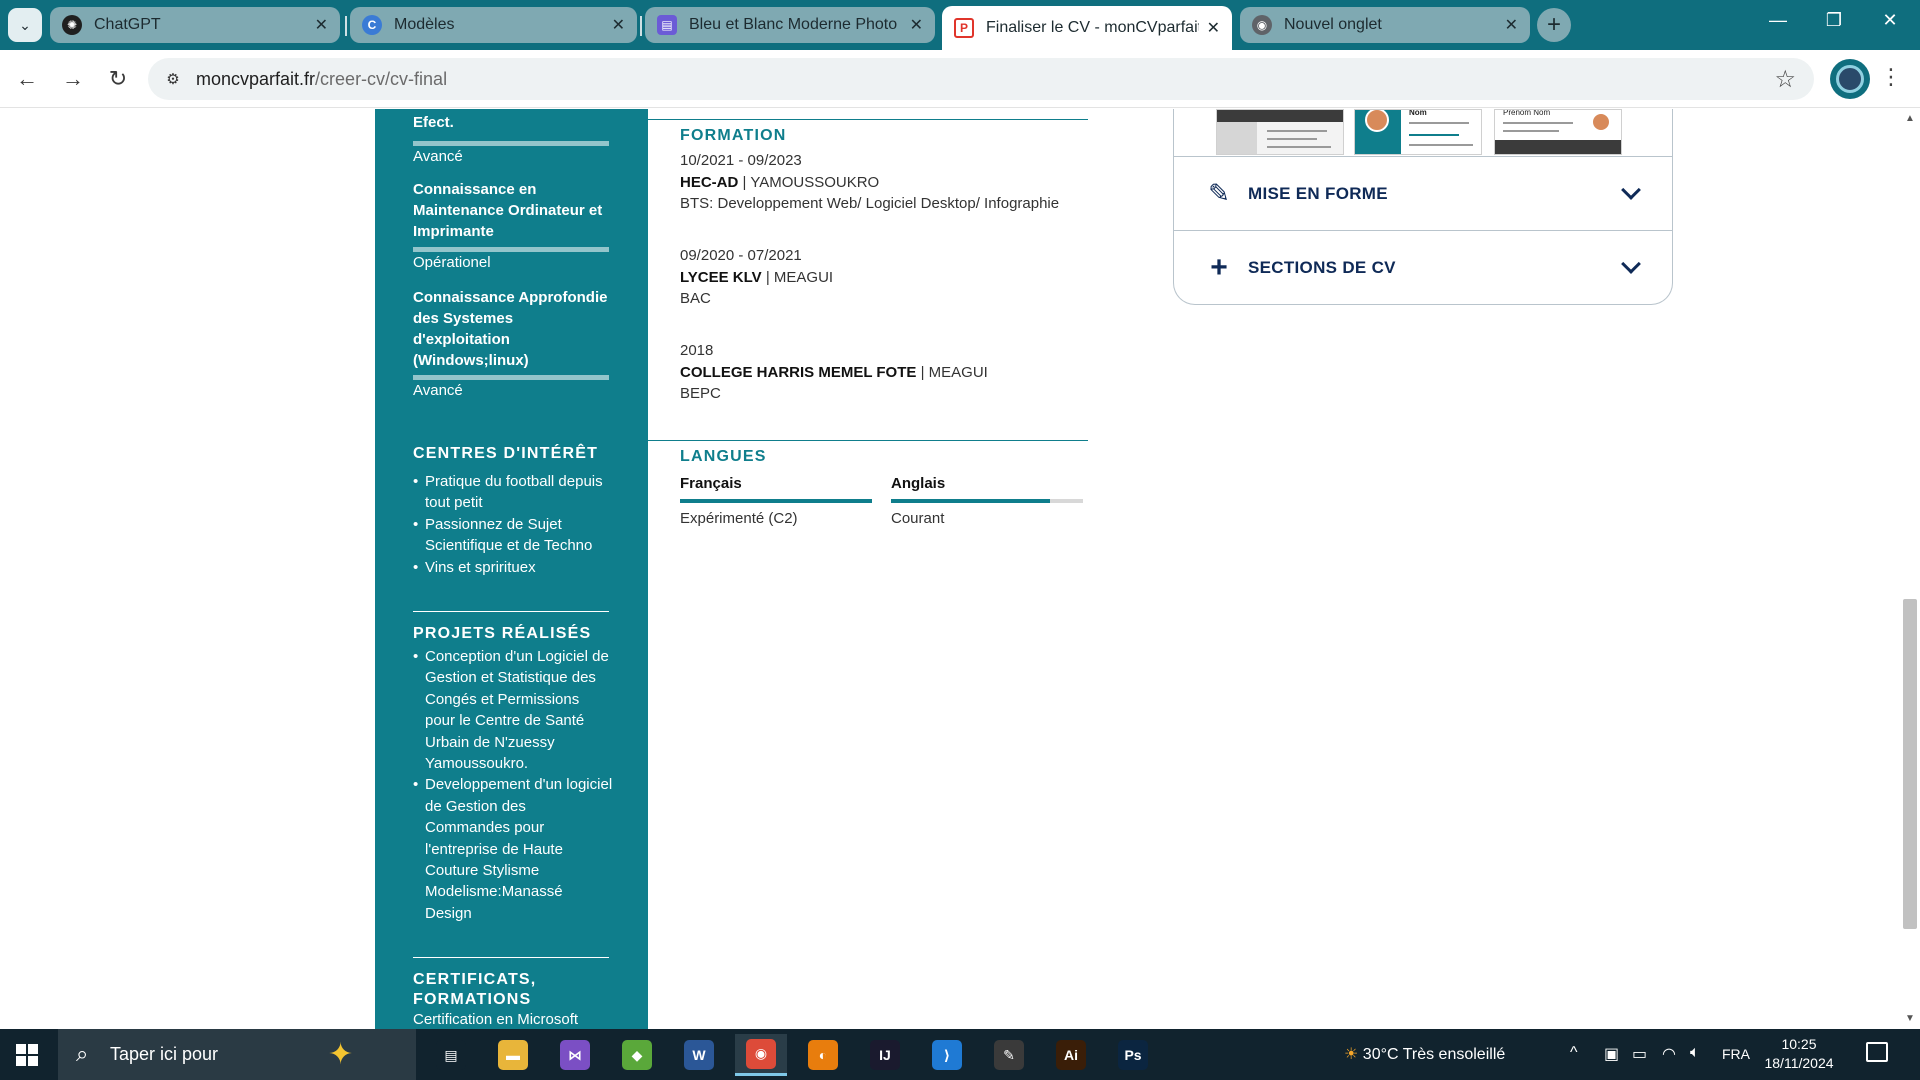  What do you see at coordinates (1280, 132) in the screenshot?
I see `template-thumbnail` at bounding box center [1280, 132].